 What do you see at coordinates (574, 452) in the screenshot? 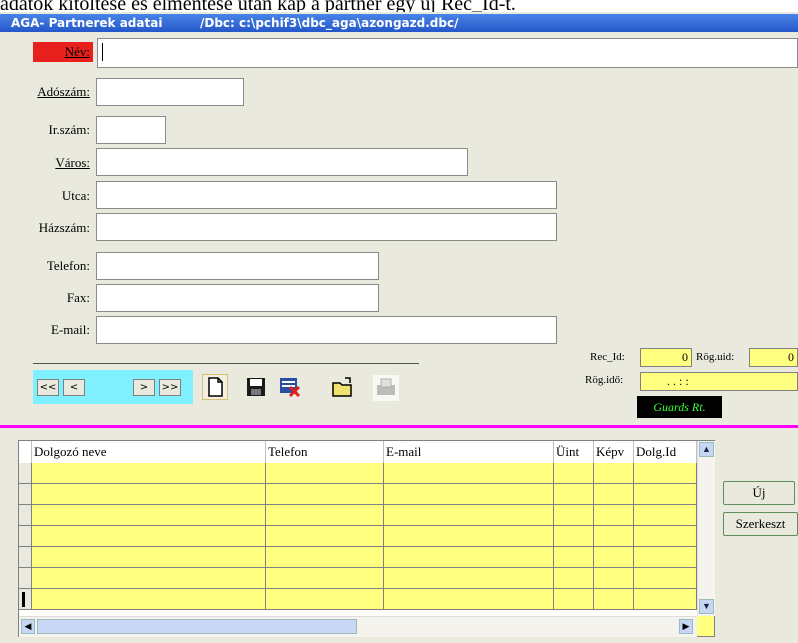
I see `column-header-uint: Üint` at bounding box center [574, 452].